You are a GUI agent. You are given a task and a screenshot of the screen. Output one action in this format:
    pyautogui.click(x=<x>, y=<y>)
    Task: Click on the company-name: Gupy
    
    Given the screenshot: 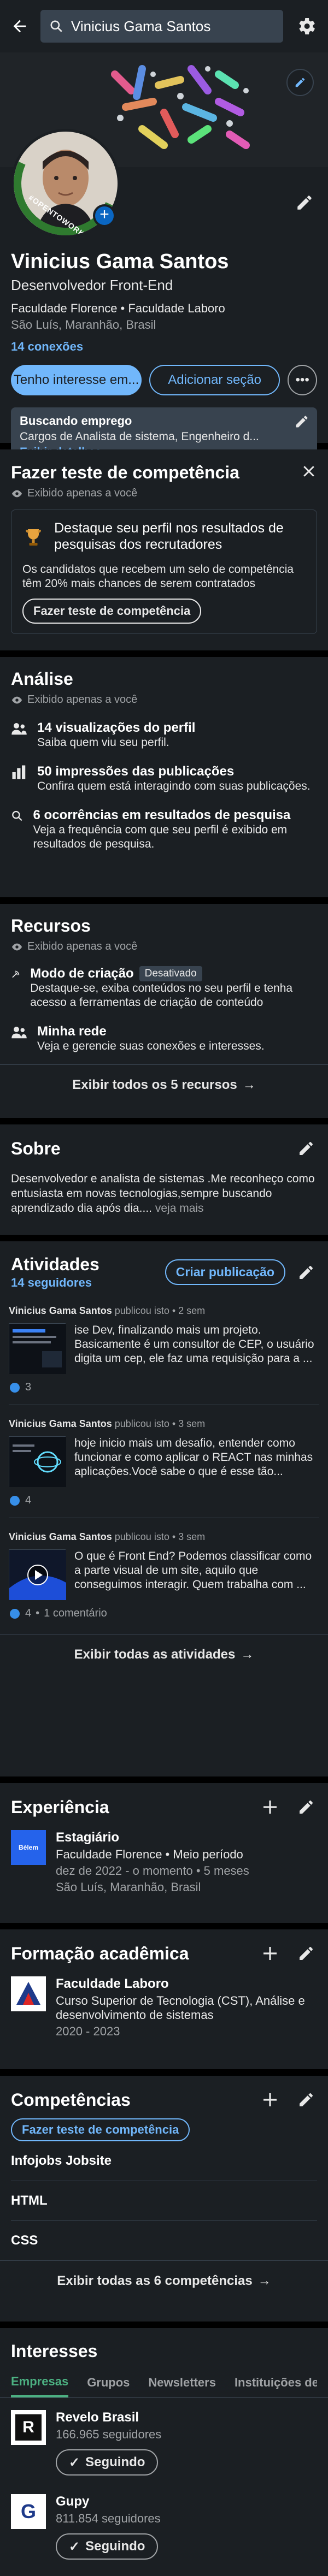 What is the action you would take?
    pyautogui.click(x=73, y=2501)
    